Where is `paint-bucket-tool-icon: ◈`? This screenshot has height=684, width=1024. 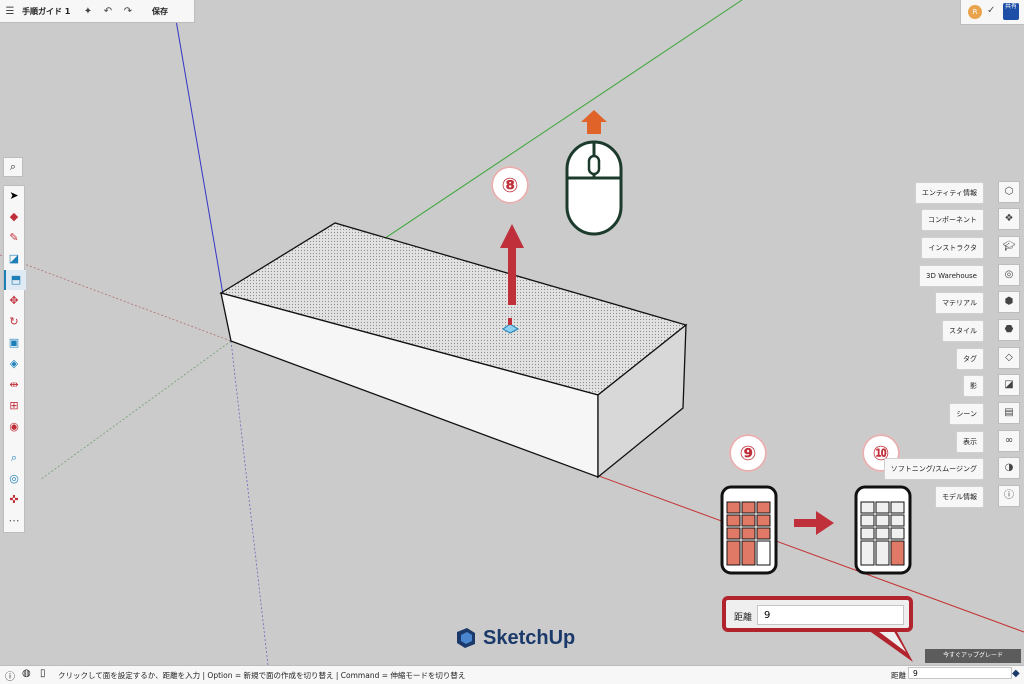
paint-bucket-tool-icon: ◈ is located at coordinates (14, 364).